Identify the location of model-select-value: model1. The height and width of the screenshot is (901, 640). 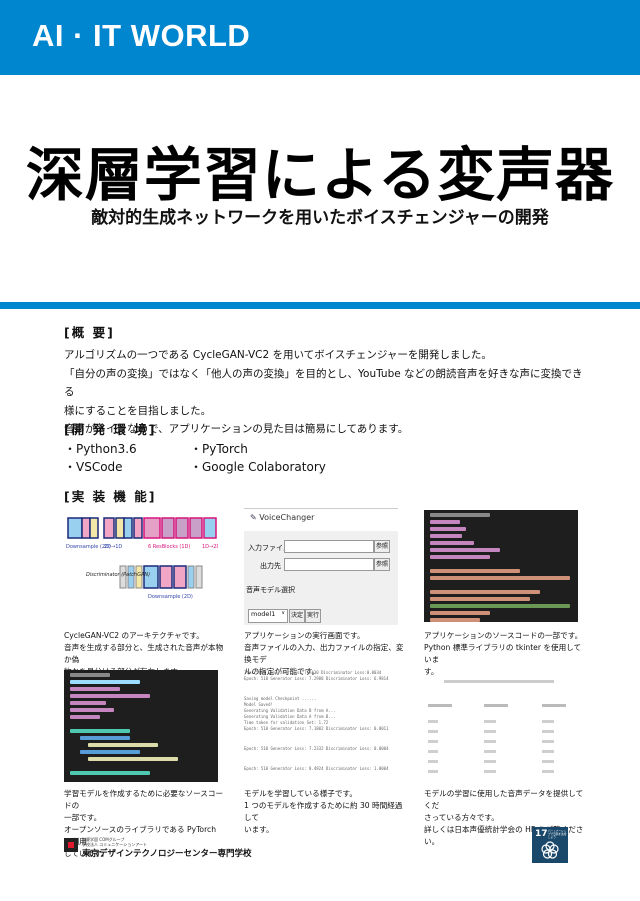
(263, 614).